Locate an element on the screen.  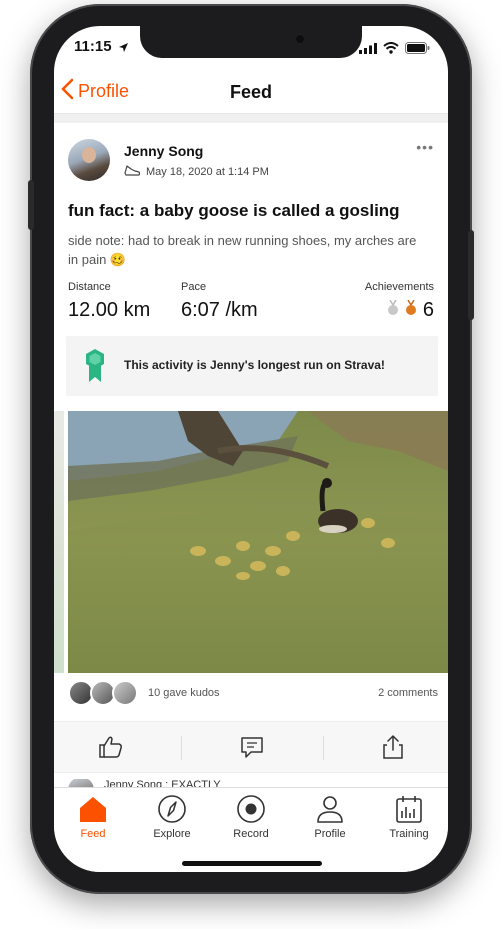
comment-icon is located at coordinates (253, 748).